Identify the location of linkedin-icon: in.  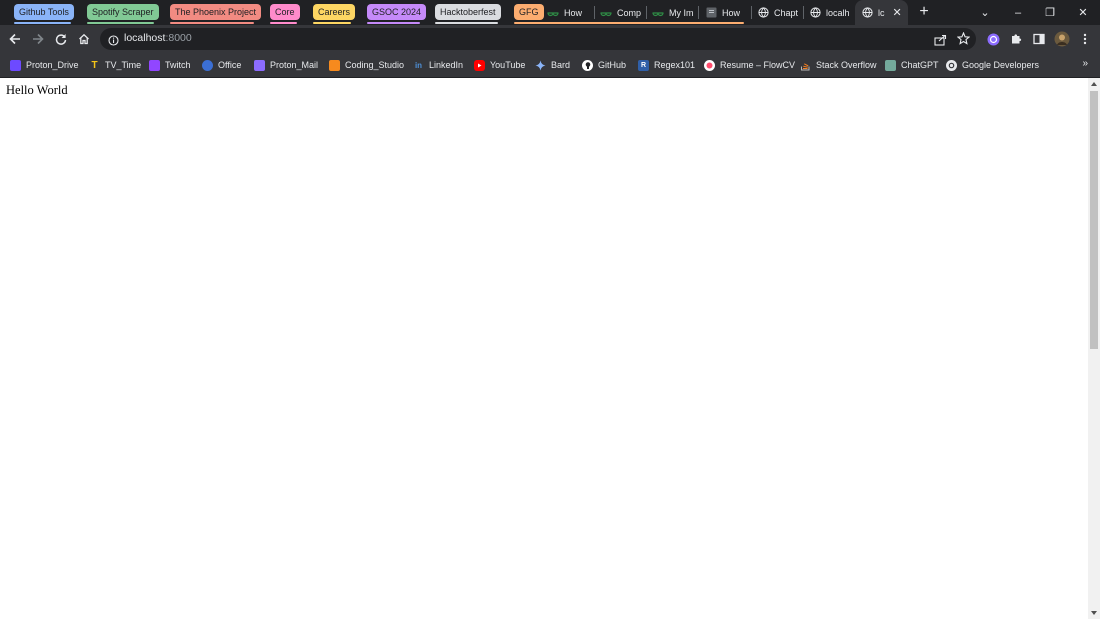
(418, 65).